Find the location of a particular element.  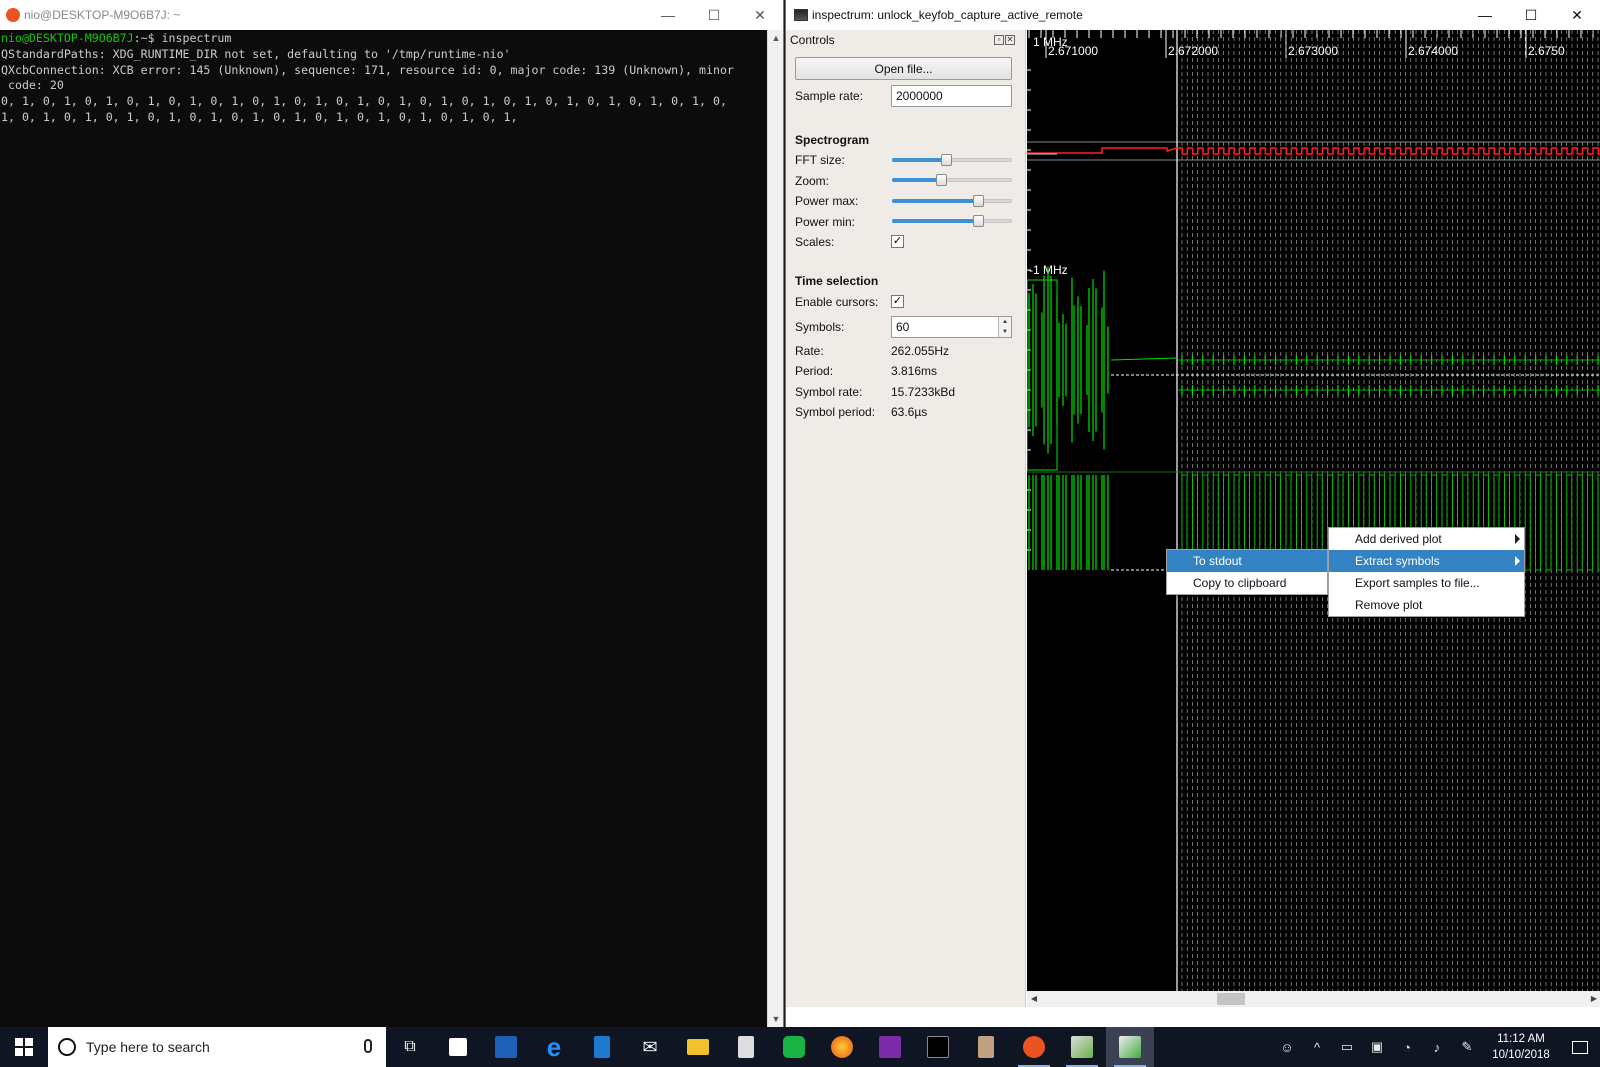

ubuntu-icon is located at coordinates (13, 15).